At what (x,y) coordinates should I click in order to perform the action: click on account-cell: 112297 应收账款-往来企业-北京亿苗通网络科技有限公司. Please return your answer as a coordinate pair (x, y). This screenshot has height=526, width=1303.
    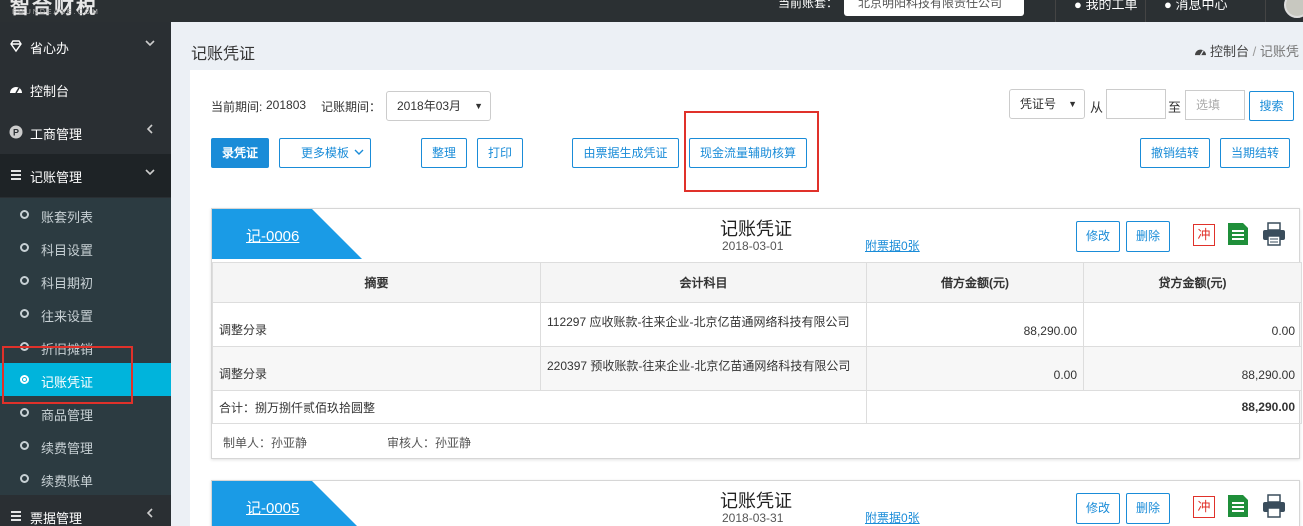
    Looking at the image, I should click on (703, 324).